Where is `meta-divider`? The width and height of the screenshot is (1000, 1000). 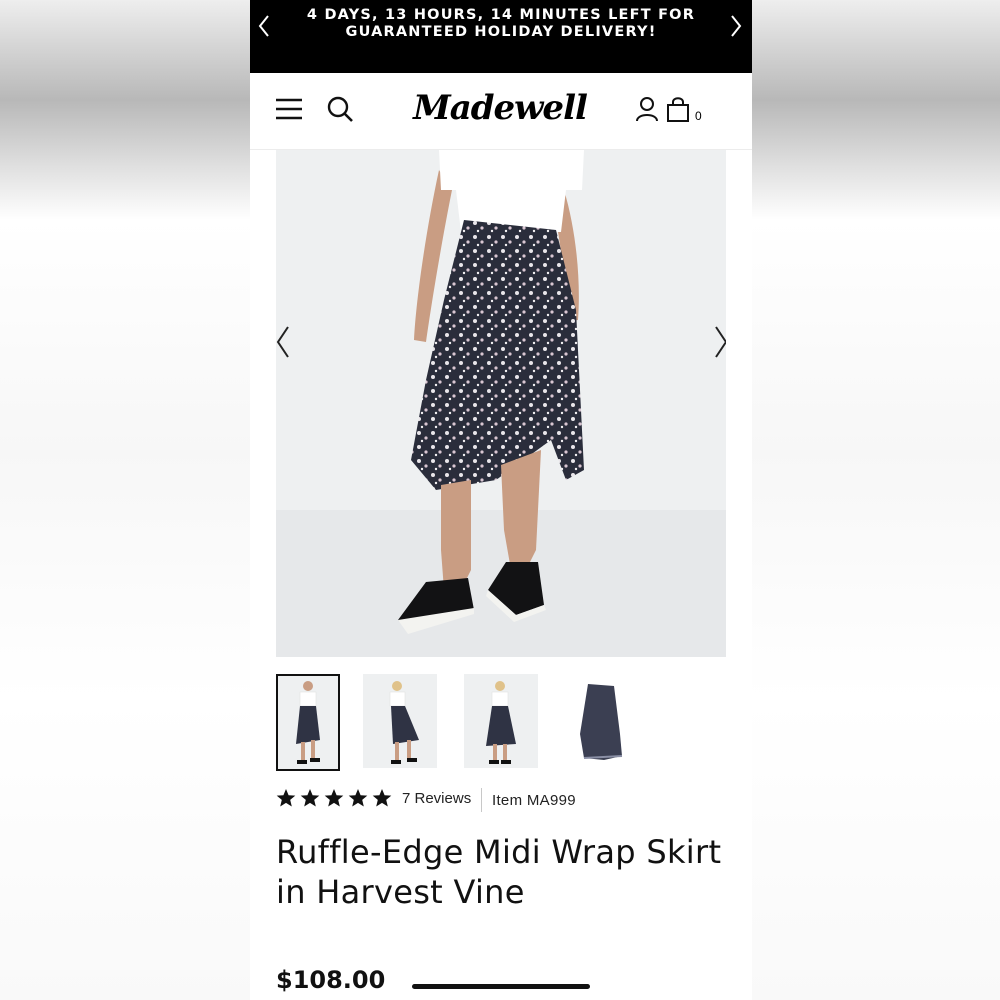 meta-divider is located at coordinates (481, 800).